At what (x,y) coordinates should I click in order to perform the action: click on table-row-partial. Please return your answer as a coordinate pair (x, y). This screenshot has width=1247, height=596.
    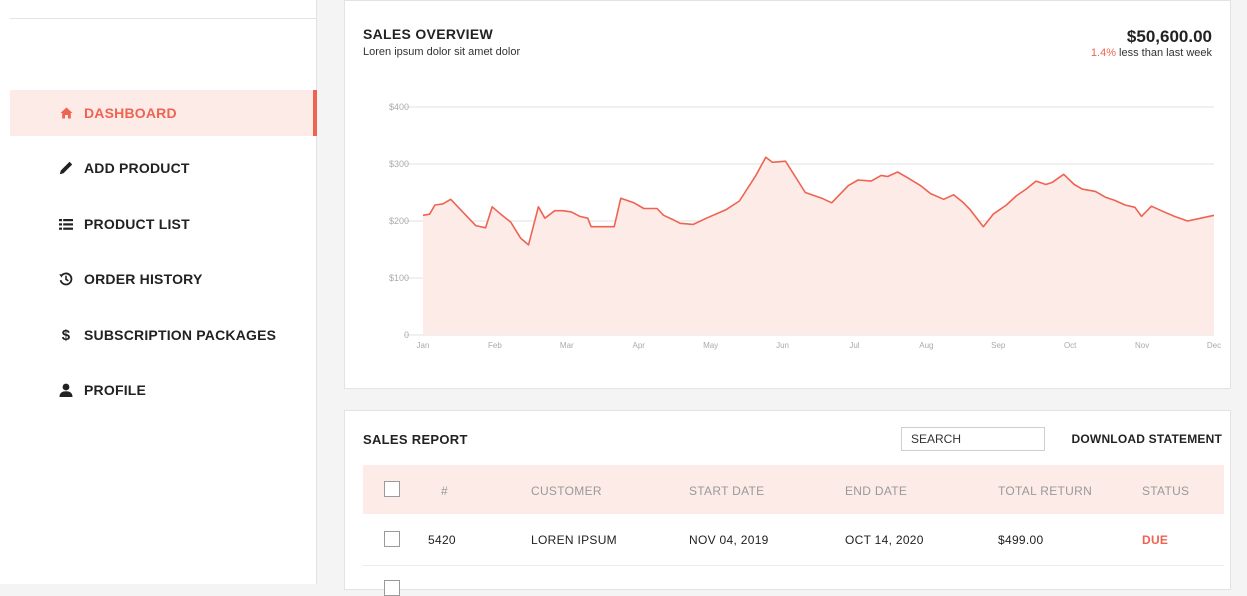
    Looking at the image, I should click on (793, 581).